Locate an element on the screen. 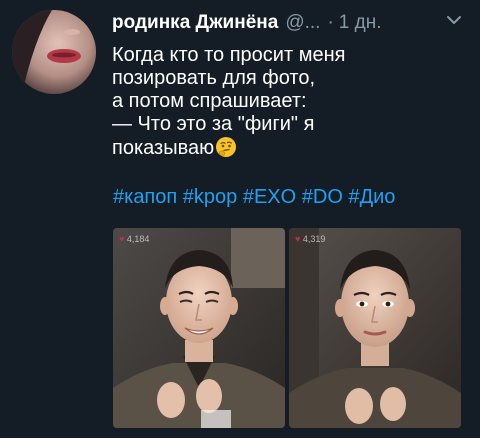 The height and width of the screenshot is (438, 480). avatar is located at coordinates (54, 52).